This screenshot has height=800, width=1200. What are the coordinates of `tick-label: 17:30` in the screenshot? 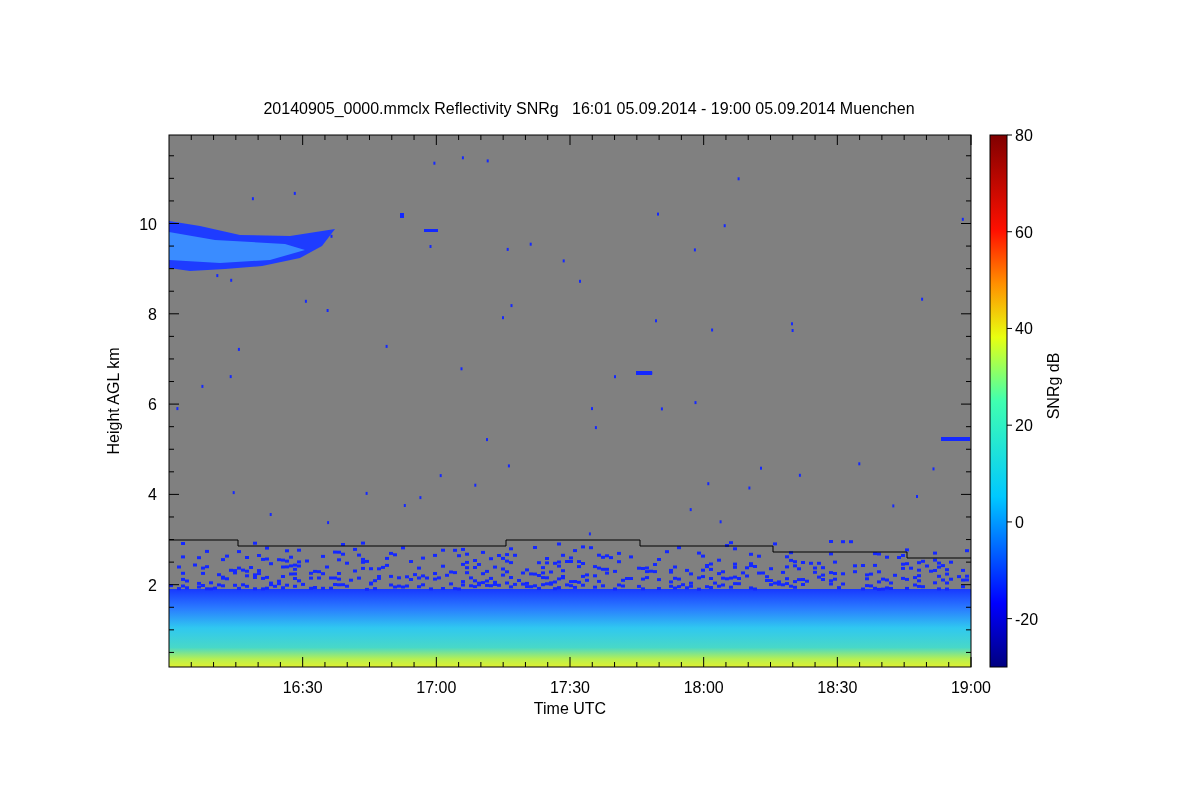 It's located at (570, 687).